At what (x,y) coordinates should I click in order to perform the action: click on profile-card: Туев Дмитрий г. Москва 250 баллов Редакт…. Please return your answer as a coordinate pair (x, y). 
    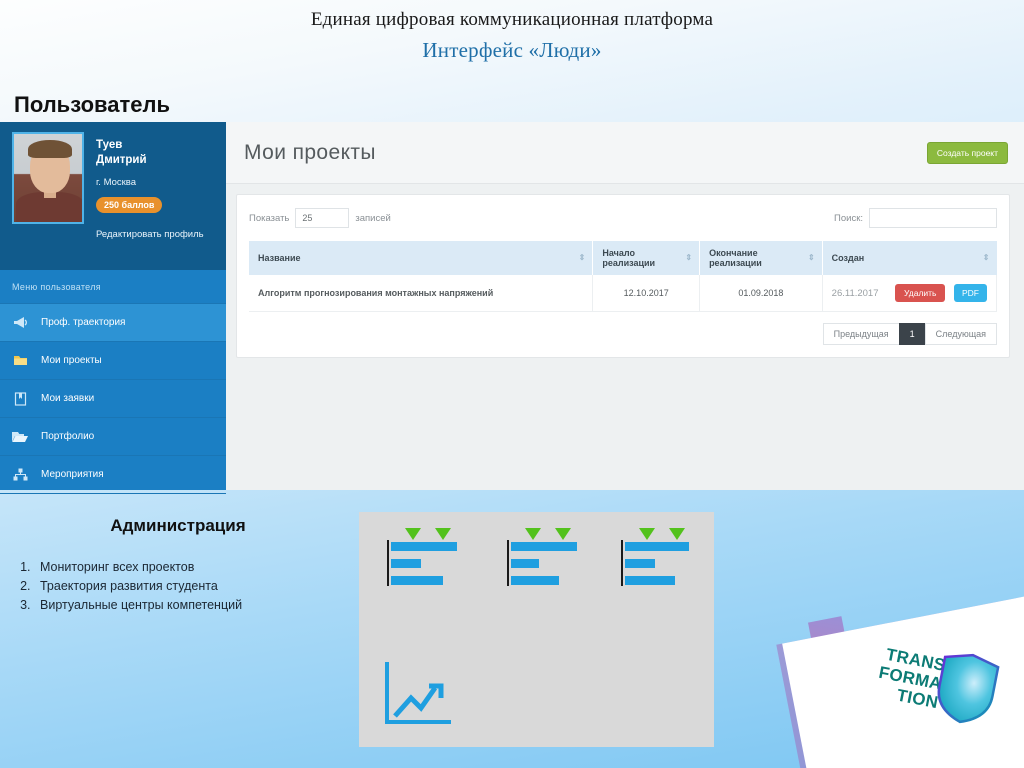
    Looking at the image, I should click on (113, 196).